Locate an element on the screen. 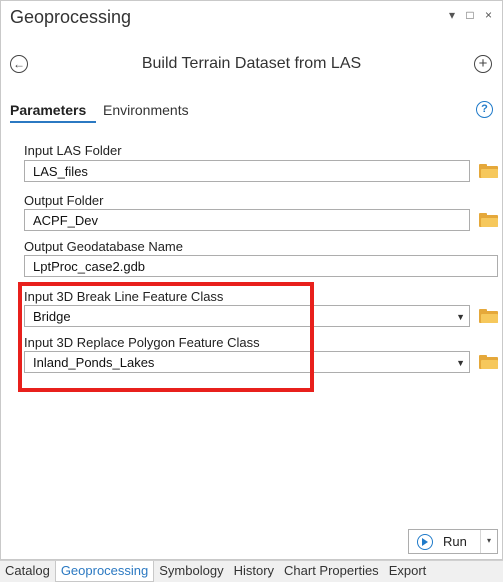 Image resolution: width=503 pixels, height=582 pixels. tab-parameters: Parameters is located at coordinates (48, 110).